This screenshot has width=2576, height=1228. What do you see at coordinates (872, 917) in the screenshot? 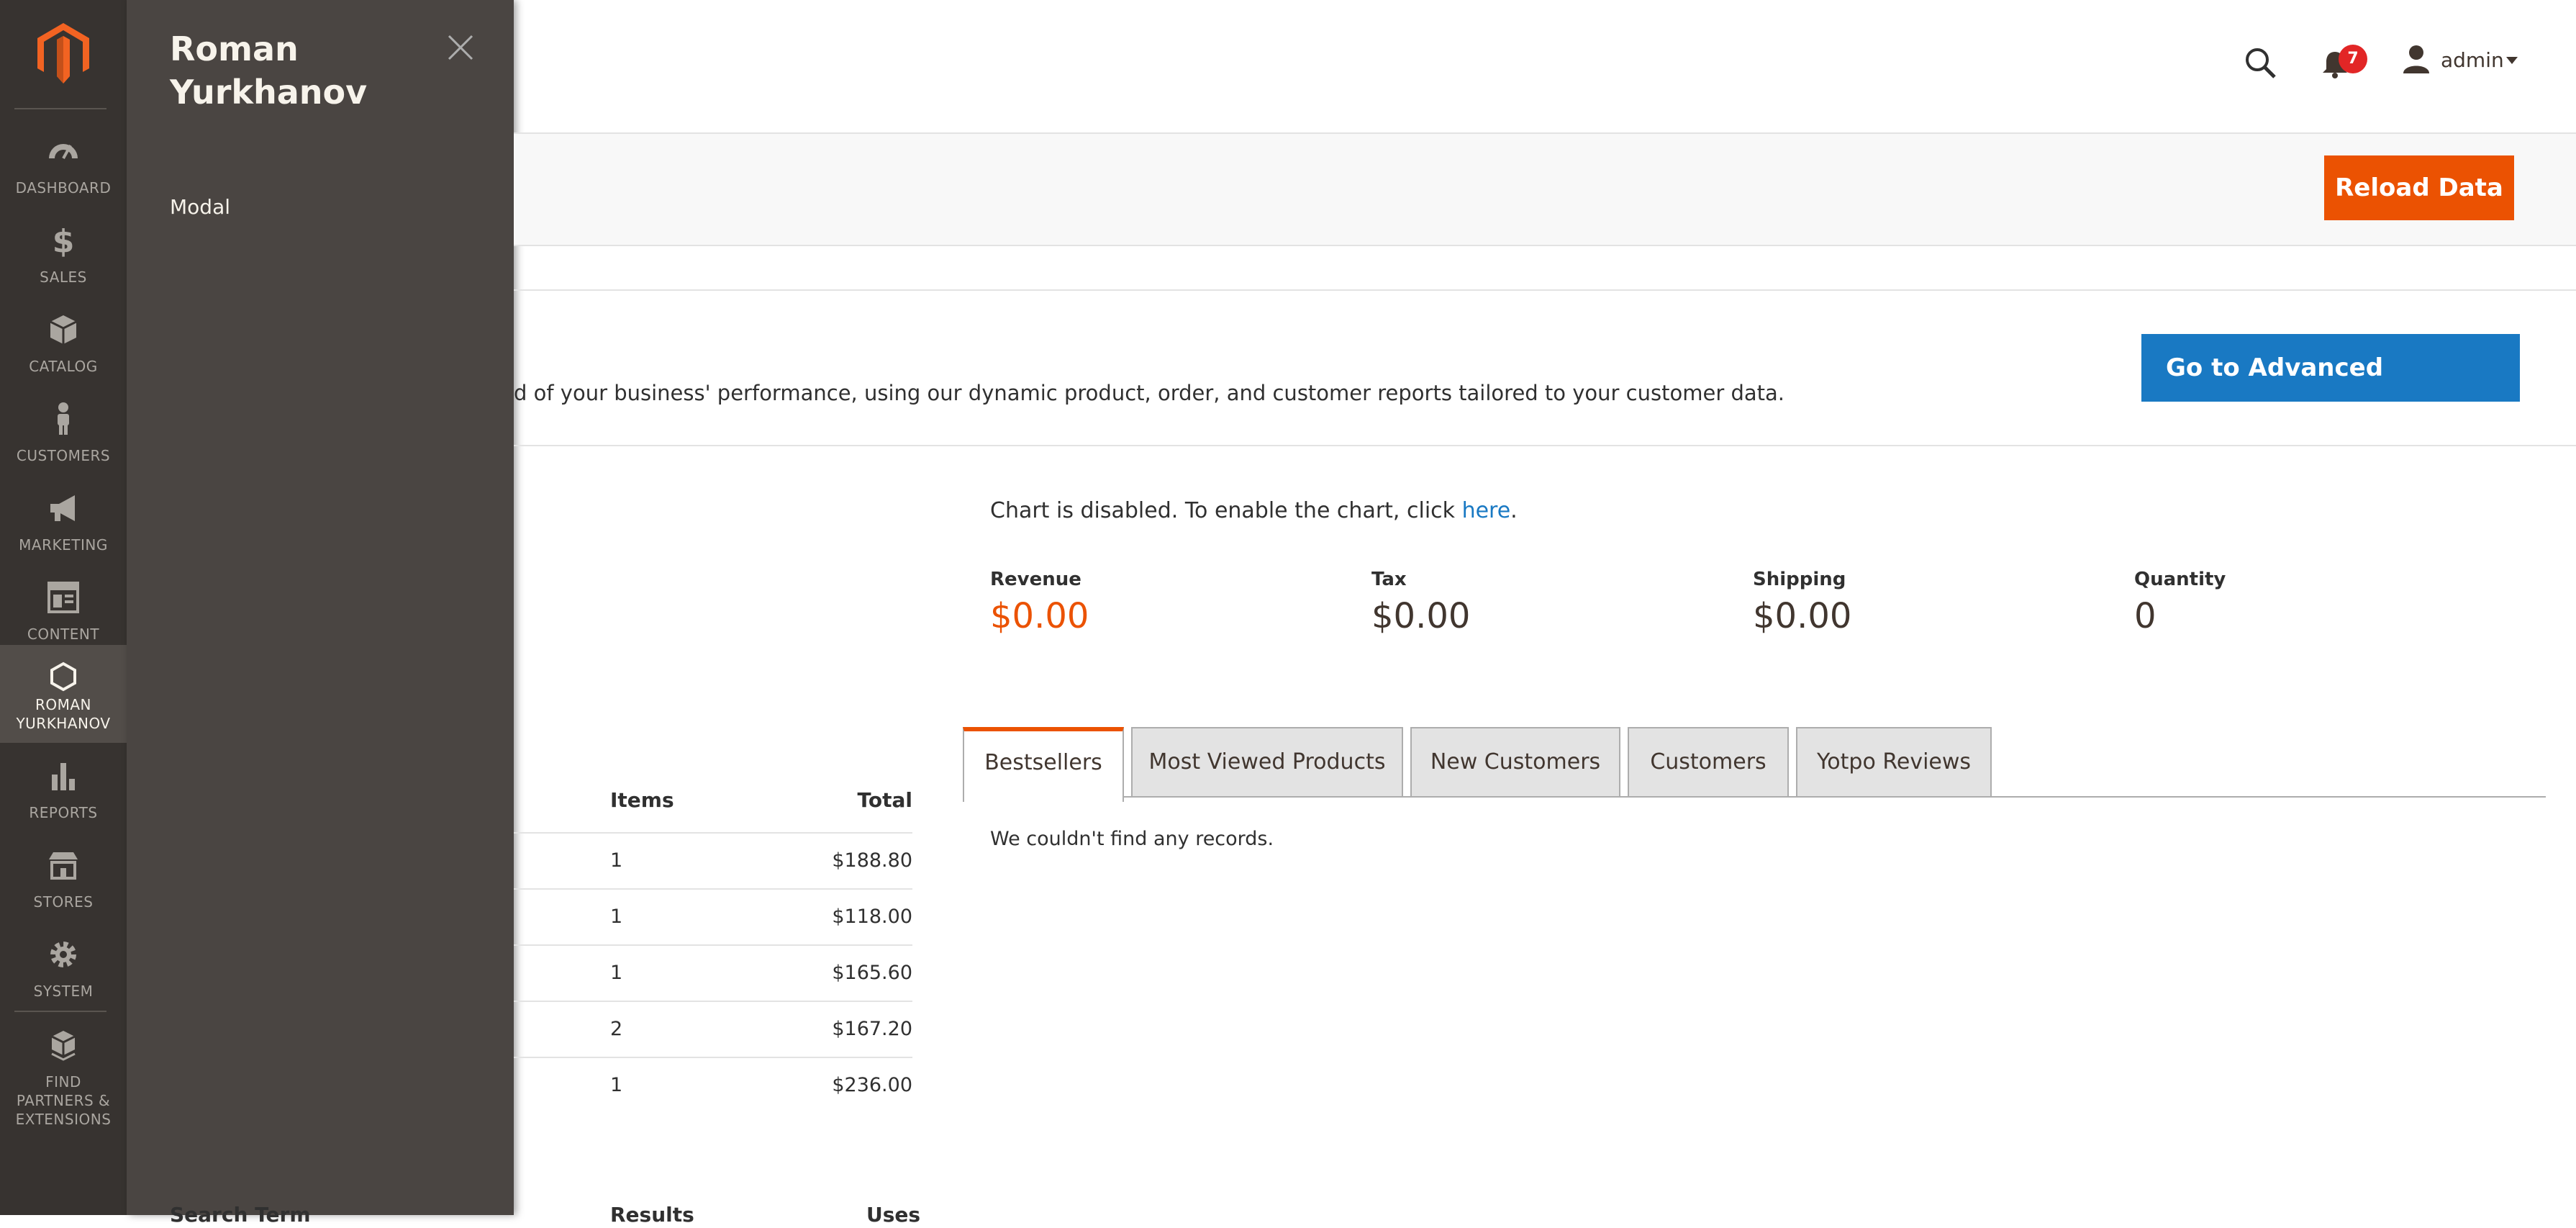
I see `cell-total: $118.00` at bounding box center [872, 917].